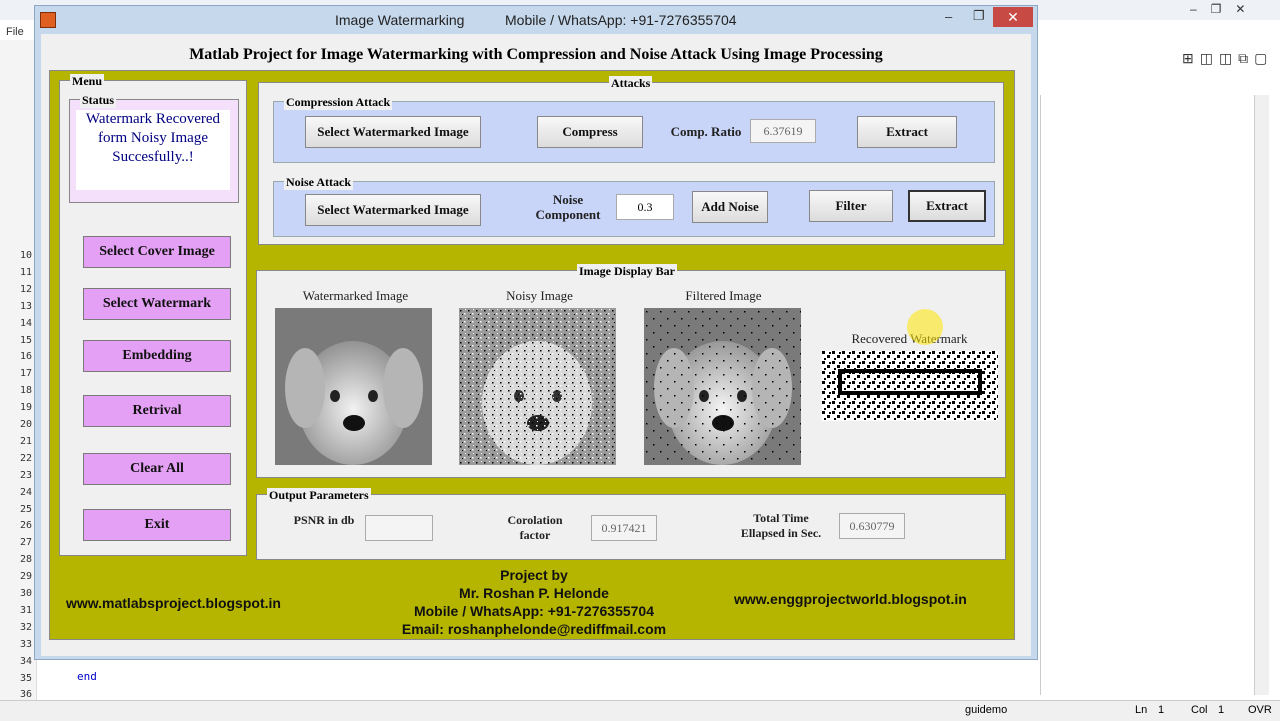  What do you see at coordinates (87, 676) in the screenshot?
I see `code-end-keyword: end` at bounding box center [87, 676].